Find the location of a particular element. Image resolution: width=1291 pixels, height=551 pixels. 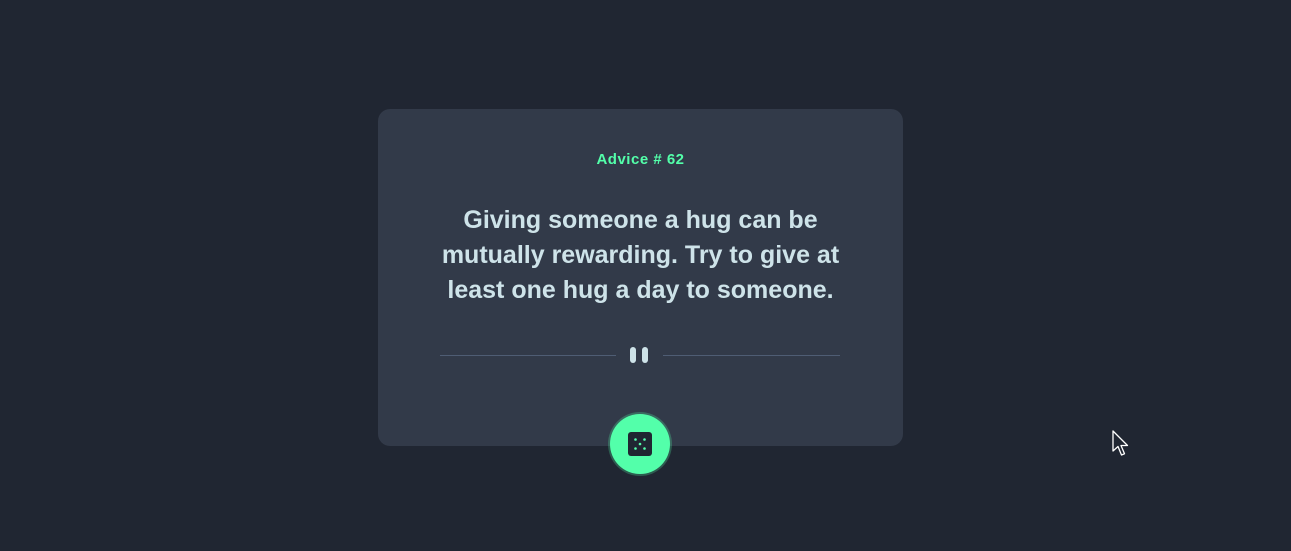

dice-icon is located at coordinates (640, 444).